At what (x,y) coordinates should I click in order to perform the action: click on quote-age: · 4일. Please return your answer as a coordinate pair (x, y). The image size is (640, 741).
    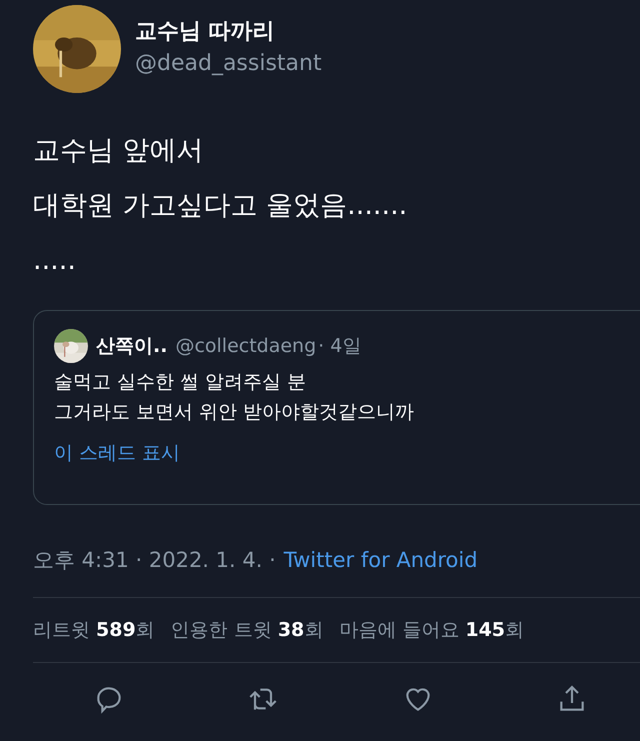
    Looking at the image, I should click on (340, 346).